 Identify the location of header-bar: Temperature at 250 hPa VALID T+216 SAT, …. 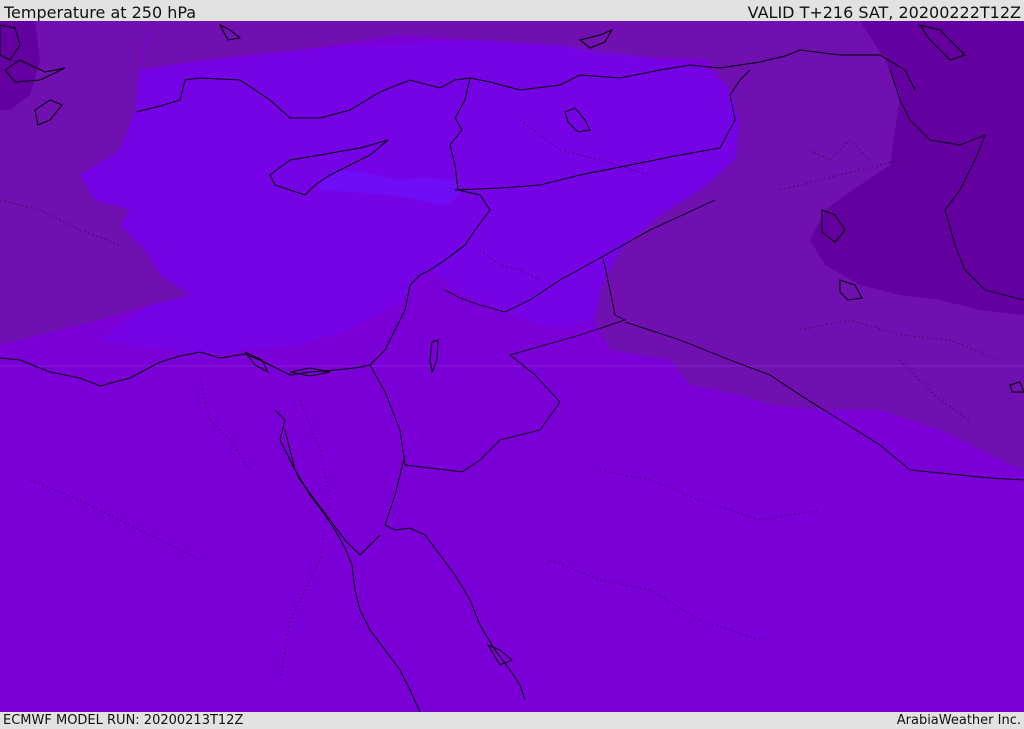
(512, 11).